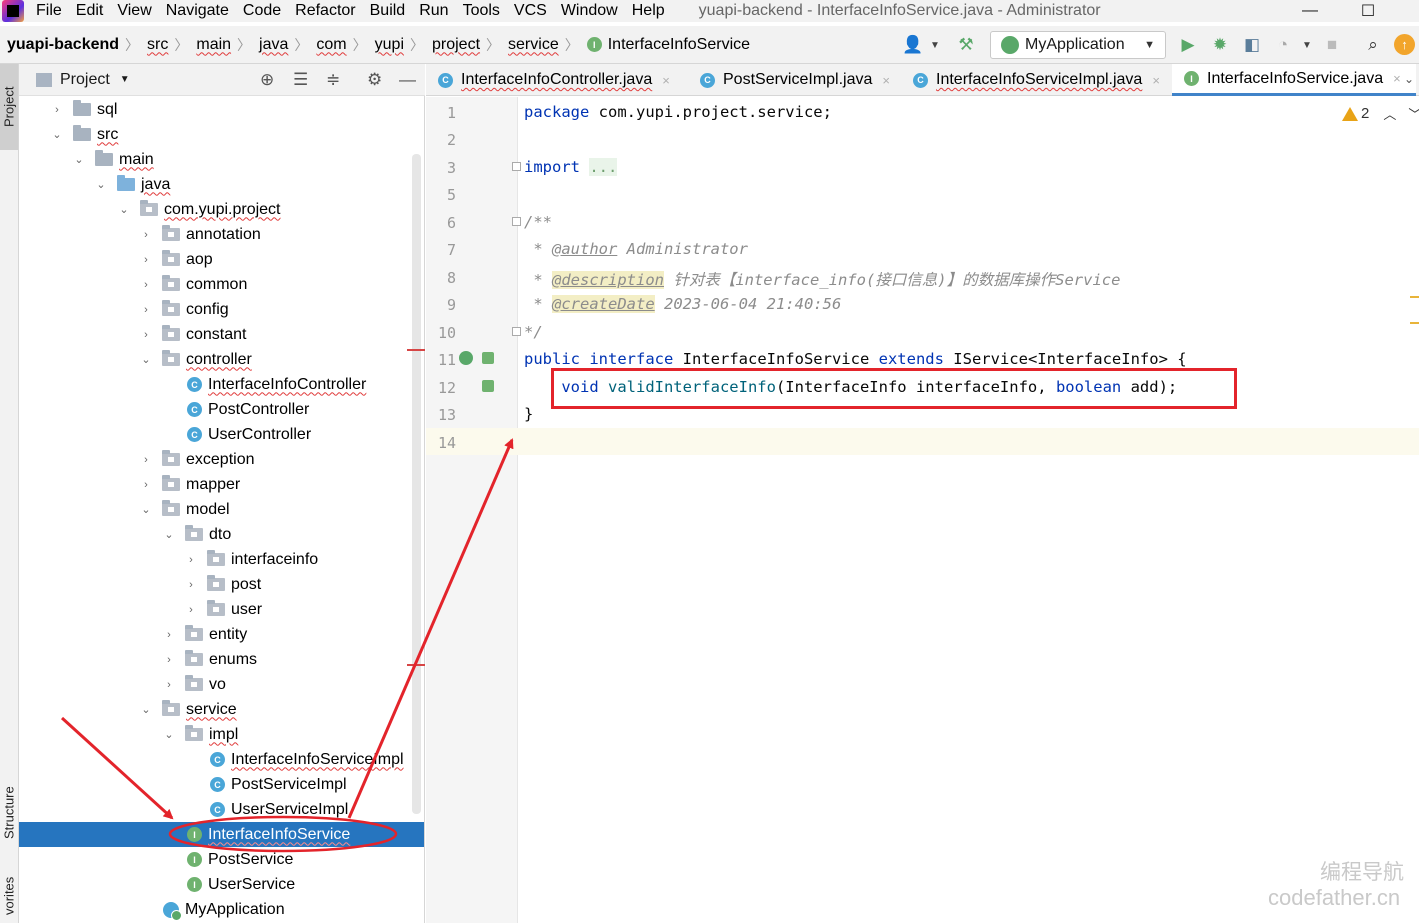 Image resolution: width=1419 pixels, height=923 pixels. Describe the element at coordinates (433, 11) in the screenshot. I see `menu-run: Run` at that location.